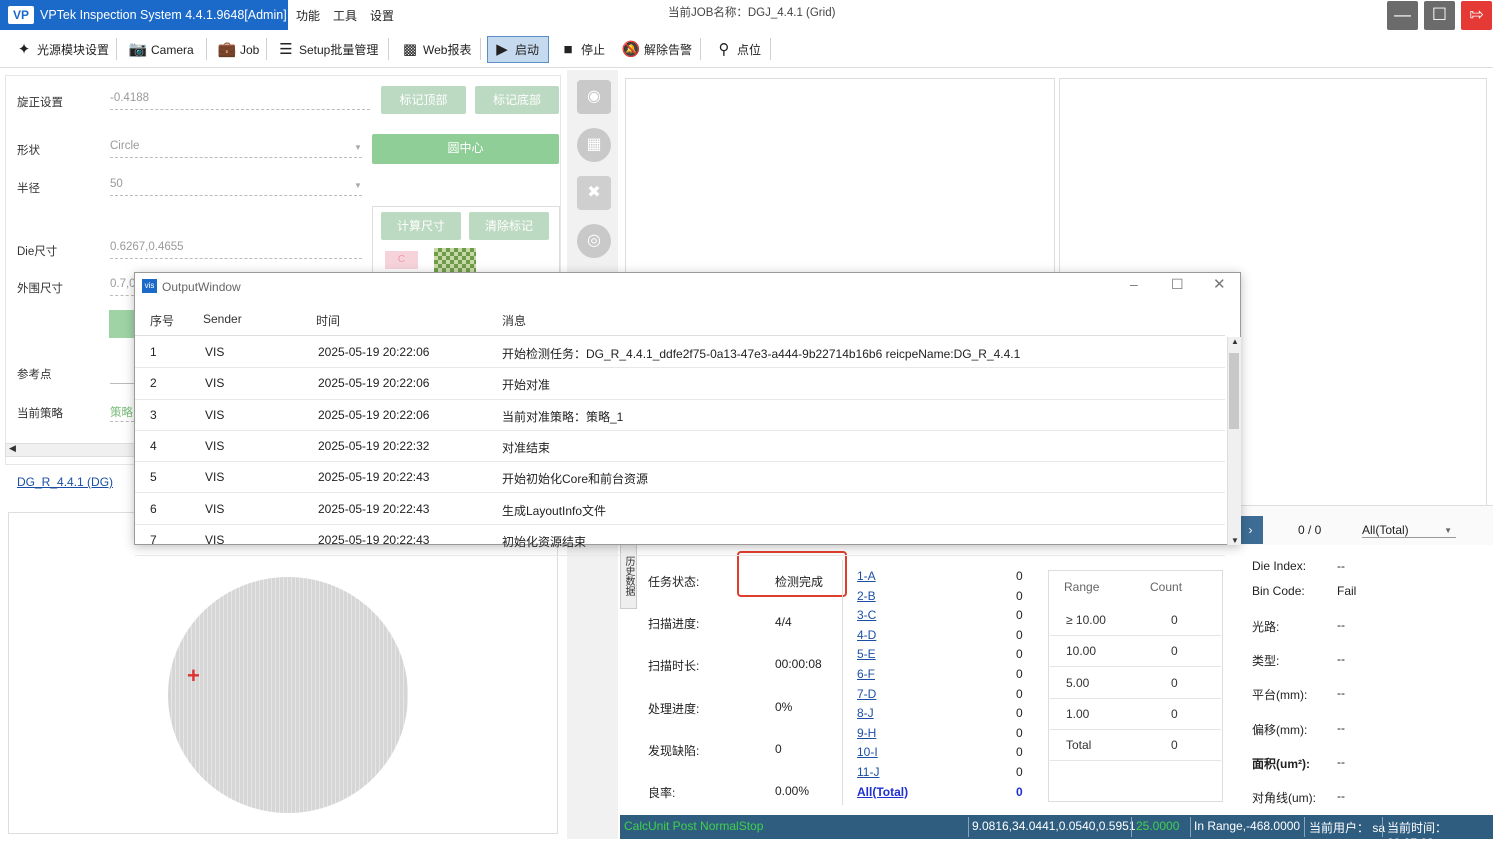 Image resolution: width=1493 pixels, height=850 pixels. Describe the element at coordinates (423, 100) in the screenshot. I see `mark-top-button: 标记顶部` at that location.